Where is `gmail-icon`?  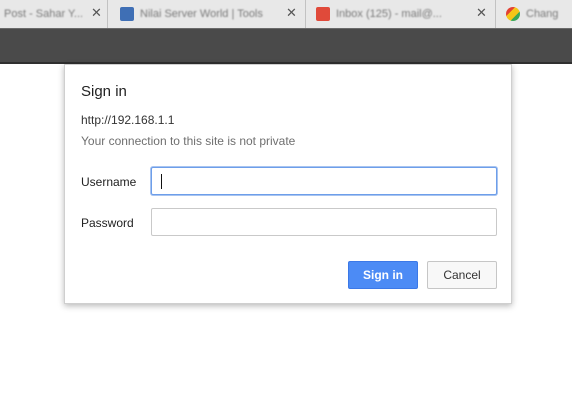 gmail-icon is located at coordinates (323, 14).